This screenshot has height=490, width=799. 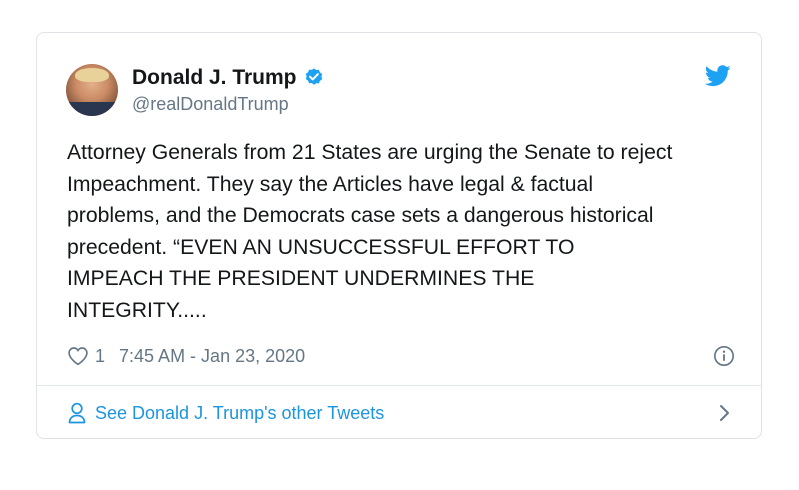 What do you see at coordinates (92, 109) in the screenshot?
I see `avatar-suit` at bounding box center [92, 109].